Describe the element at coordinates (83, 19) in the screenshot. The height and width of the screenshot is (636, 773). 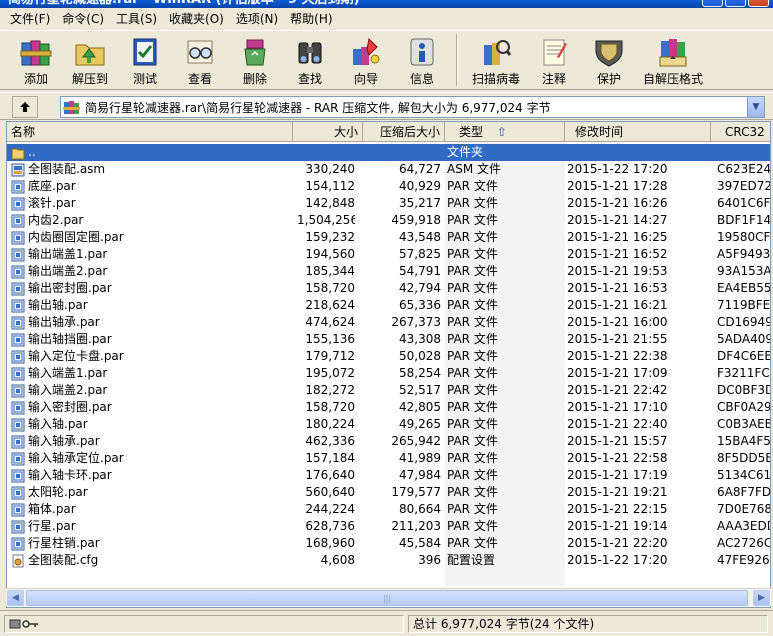
I see `menu-commands: 命令(C)` at that location.